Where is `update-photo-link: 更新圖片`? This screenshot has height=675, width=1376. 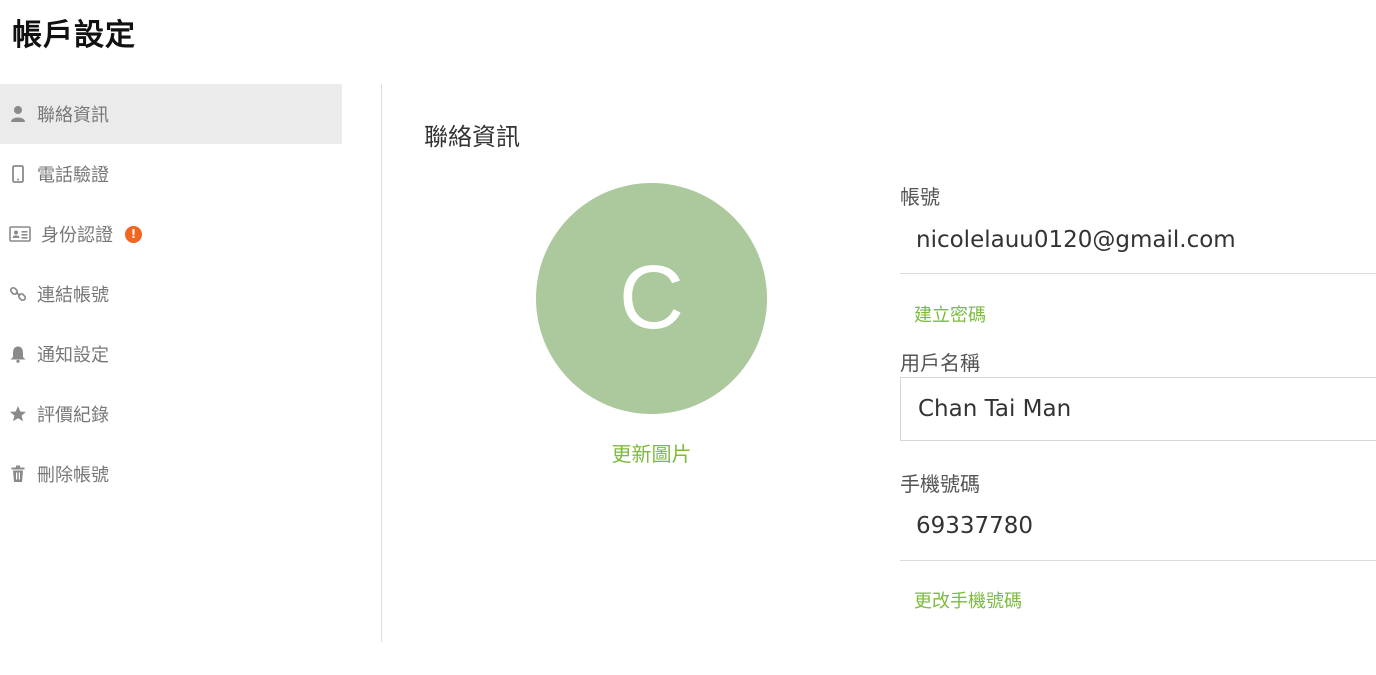
update-photo-link: 更新圖片 is located at coordinates (651, 452).